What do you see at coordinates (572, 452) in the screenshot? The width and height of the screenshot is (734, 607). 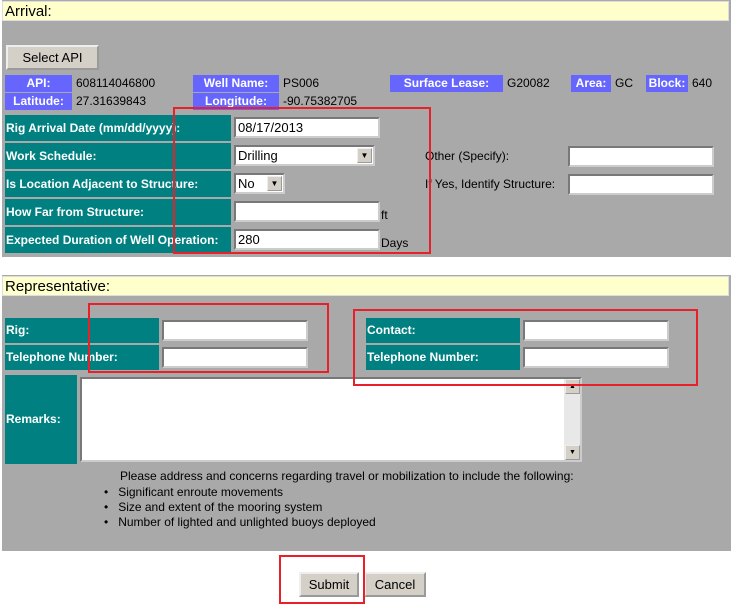 I see `scroll-down-icon: ▼` at bounding box center [572, 452].